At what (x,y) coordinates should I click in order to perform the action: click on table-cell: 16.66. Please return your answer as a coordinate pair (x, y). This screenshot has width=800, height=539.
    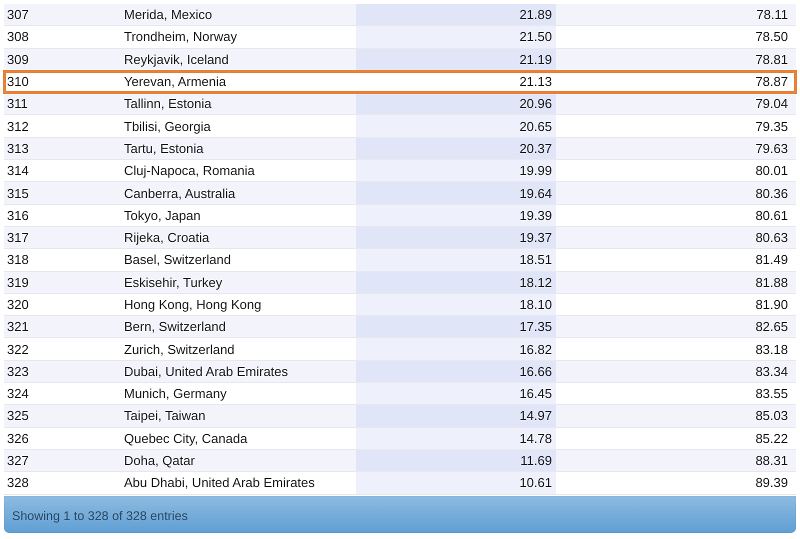
    Looking at the image, I should click on (456, 371).